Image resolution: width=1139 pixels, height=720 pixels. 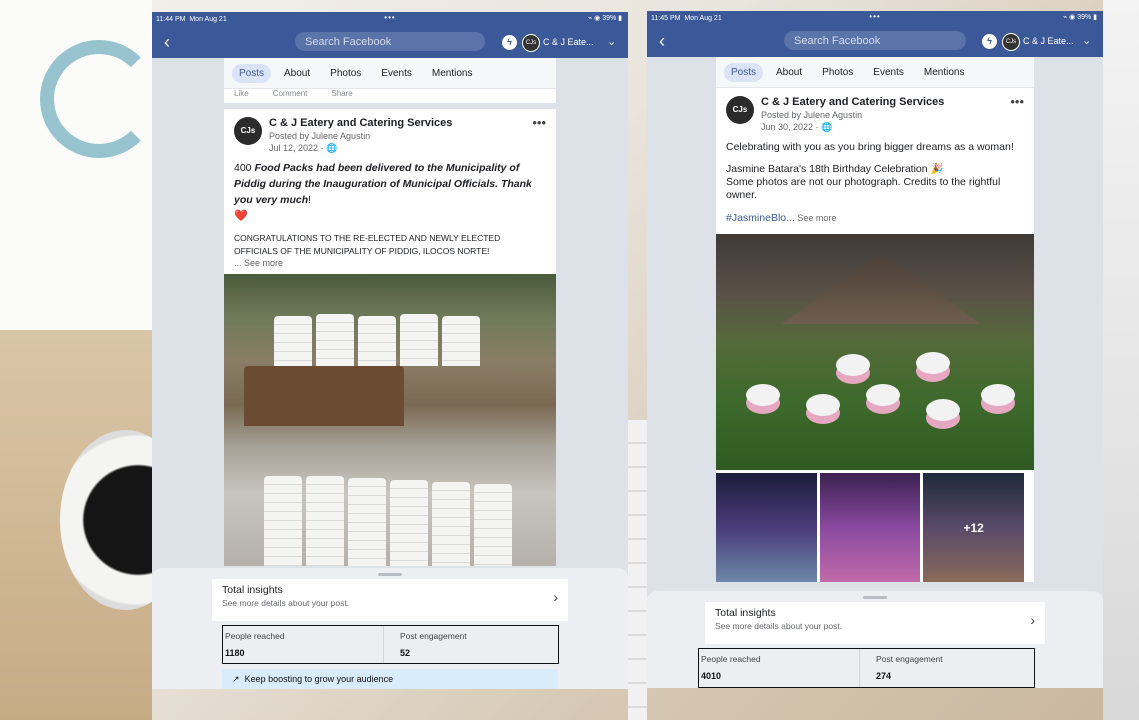 What do you see at coordinates (884, 676) in the screenshot?
I see `post-engagement-value: 274` at bounding box center [884, 676].